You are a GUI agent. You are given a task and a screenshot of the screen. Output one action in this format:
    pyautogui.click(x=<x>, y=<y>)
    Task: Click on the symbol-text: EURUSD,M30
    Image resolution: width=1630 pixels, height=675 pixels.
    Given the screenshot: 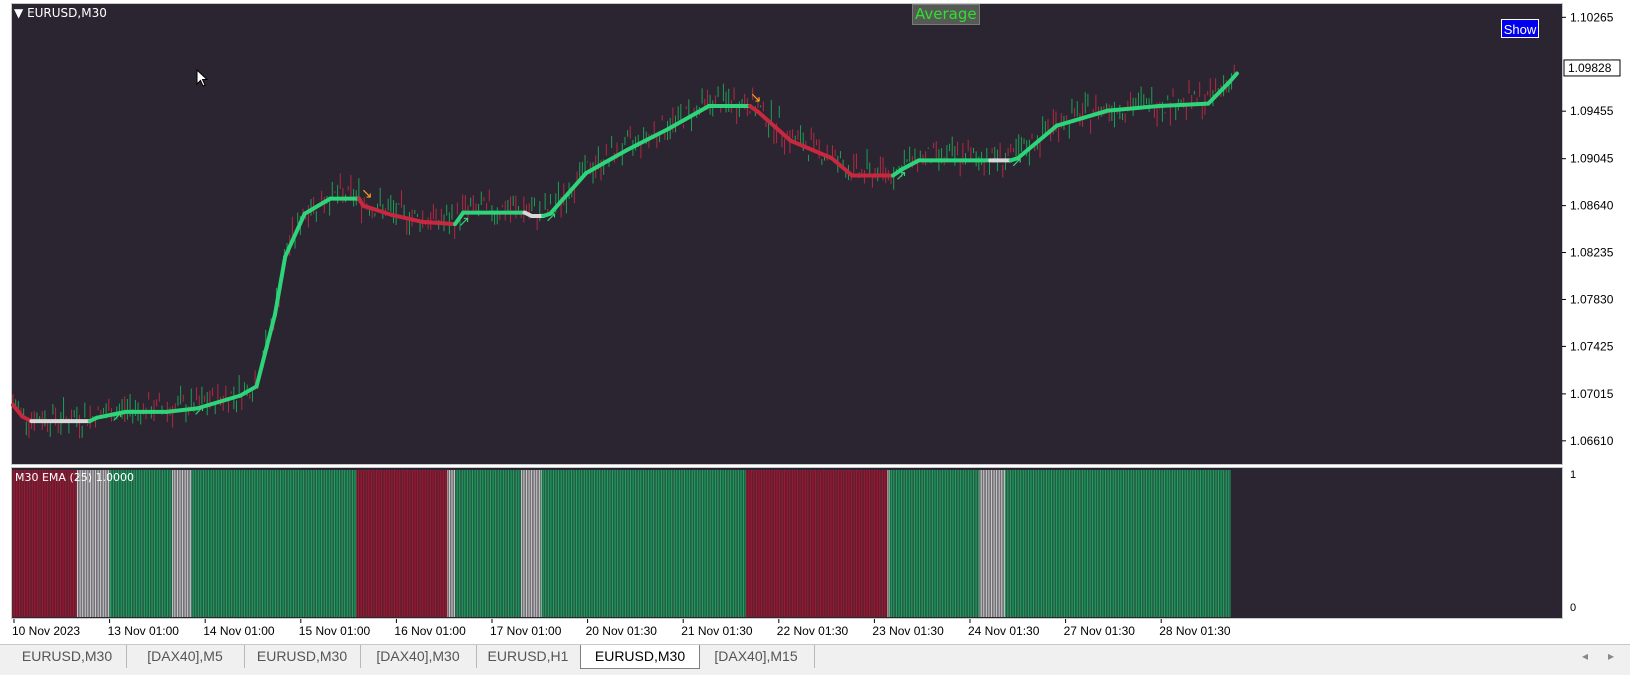 What is the action you would take?
    pyautogui.click(x=67, y=13)
    